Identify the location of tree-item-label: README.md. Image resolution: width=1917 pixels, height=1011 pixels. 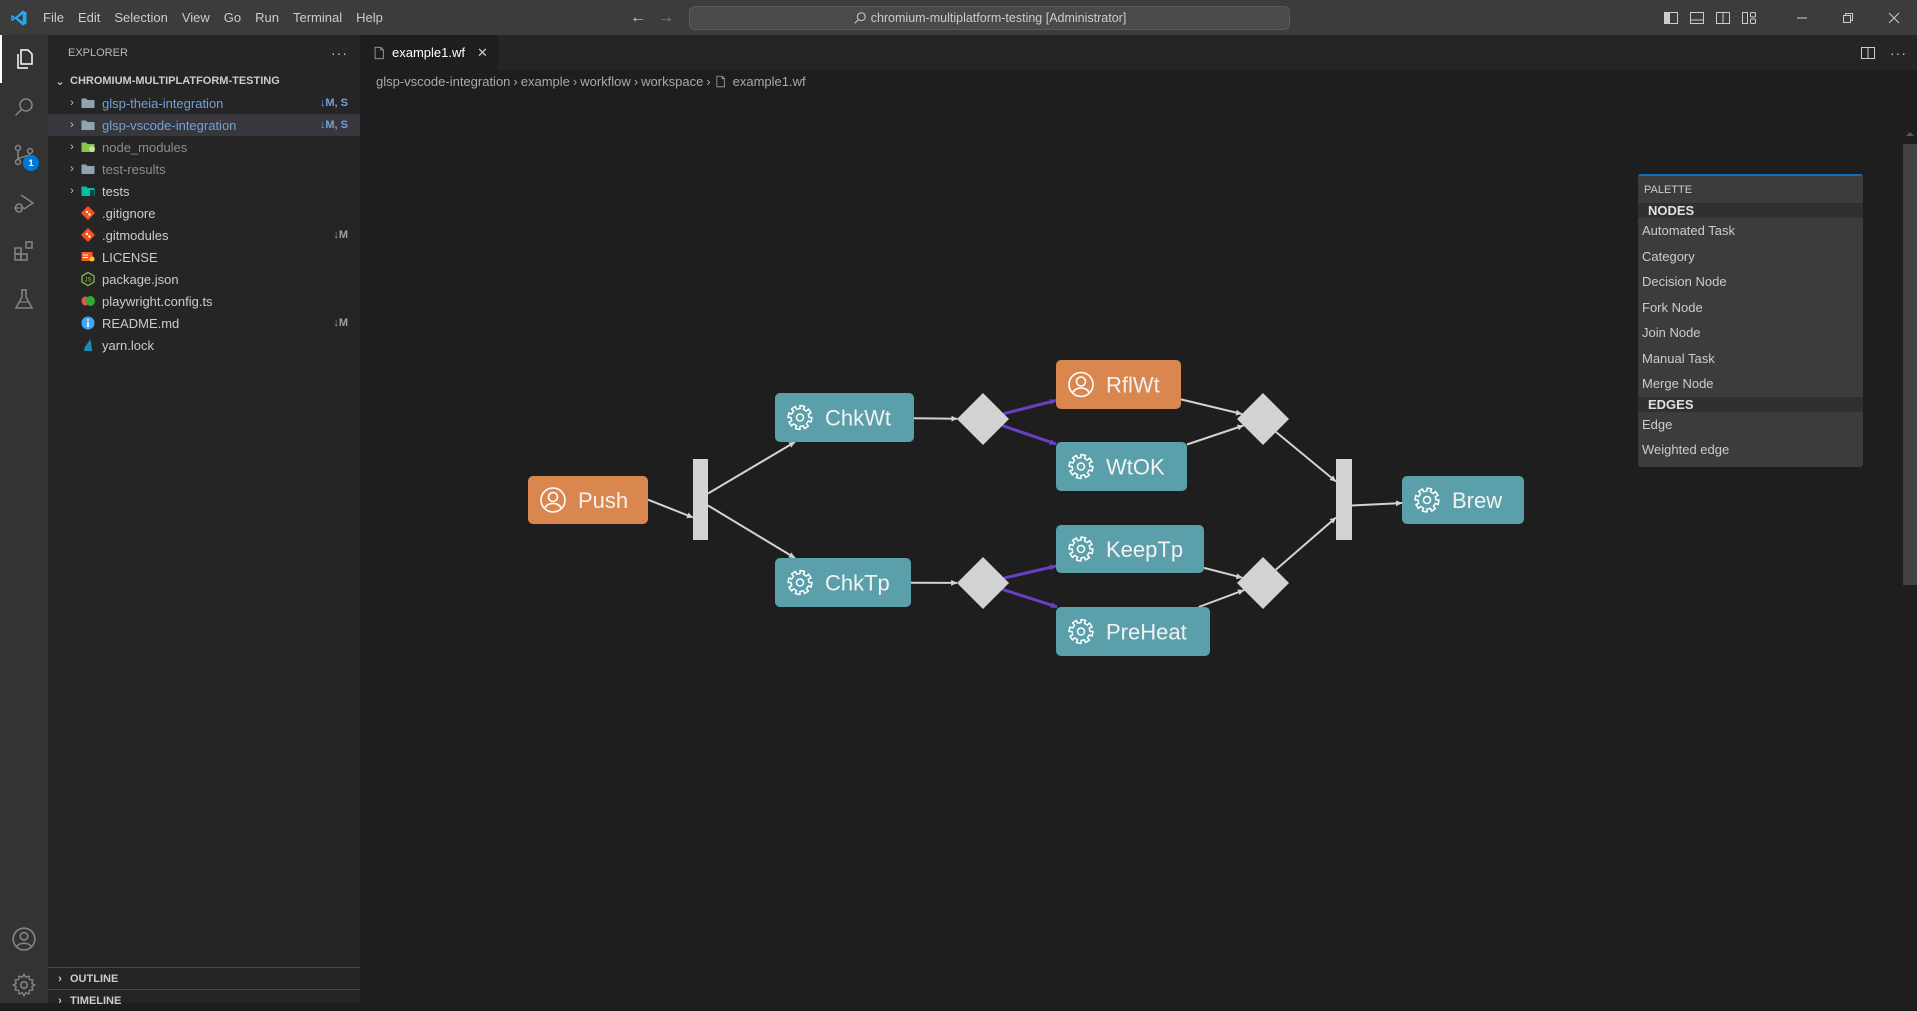
(217, 323).